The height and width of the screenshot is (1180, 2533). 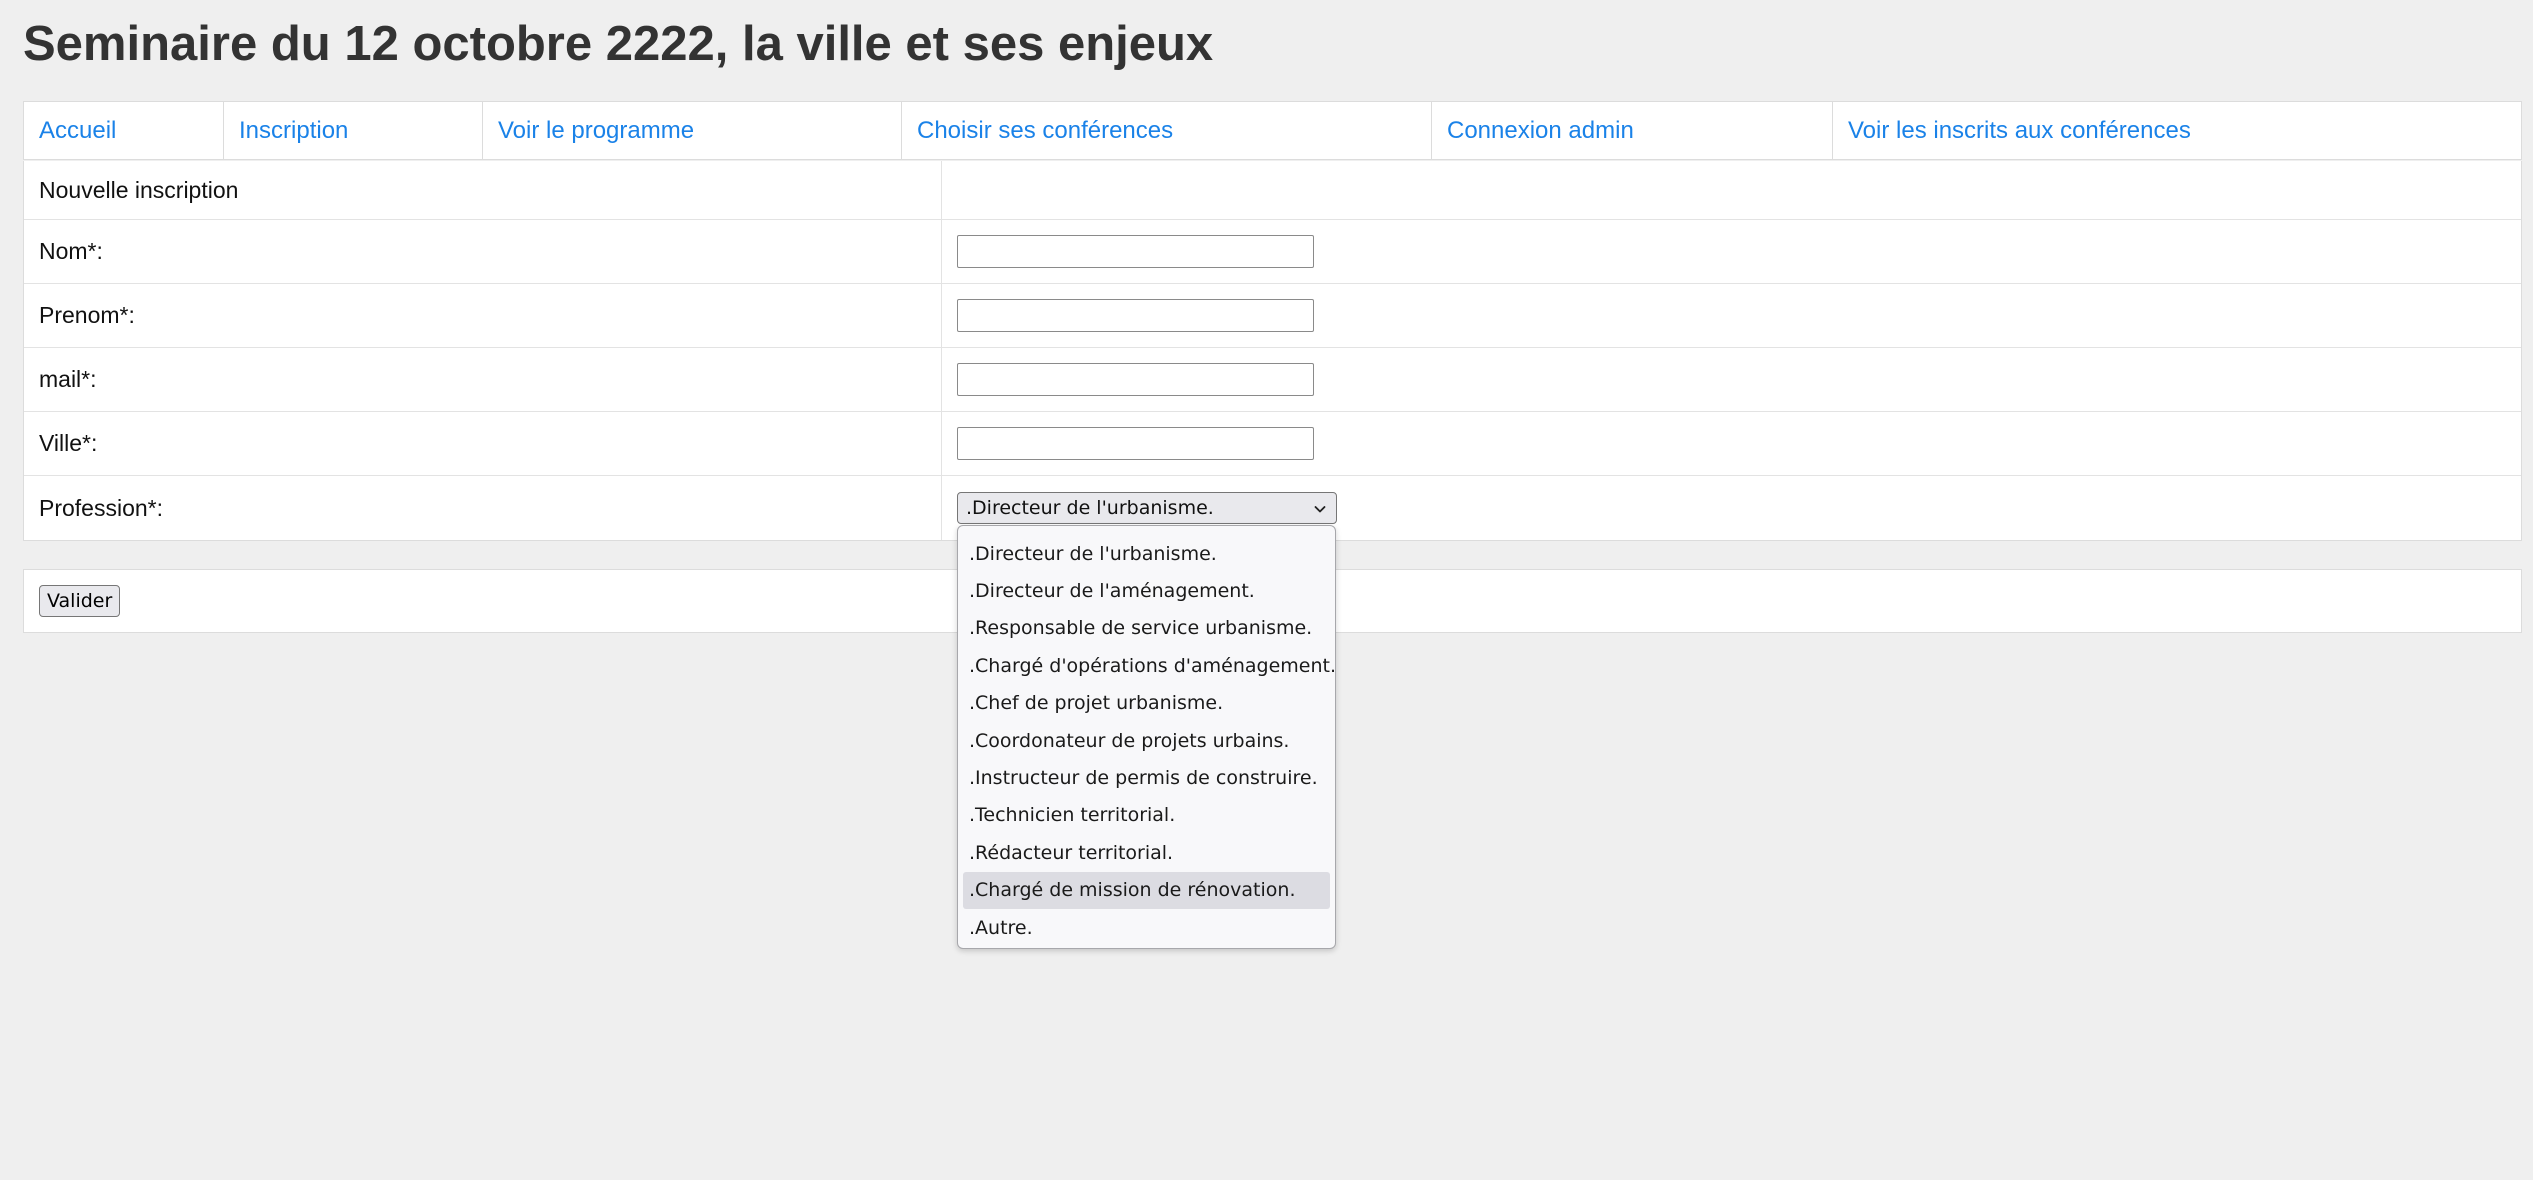 What do you see at coordinates (1149, 665) in the screenshot?
I see `dropdown-option: .Chargé d'opérations d'aménagement.` at bounding box center [1149, 665].